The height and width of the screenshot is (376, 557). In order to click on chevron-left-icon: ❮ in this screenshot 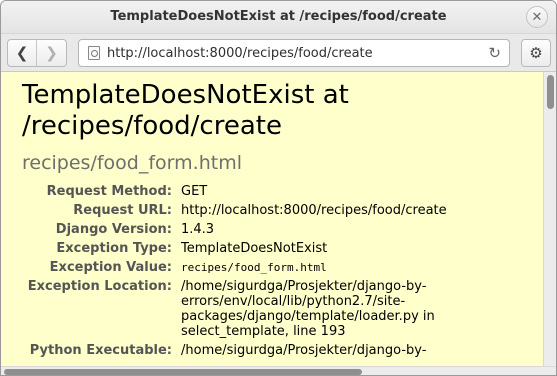, I will do `click(22, 53)`.